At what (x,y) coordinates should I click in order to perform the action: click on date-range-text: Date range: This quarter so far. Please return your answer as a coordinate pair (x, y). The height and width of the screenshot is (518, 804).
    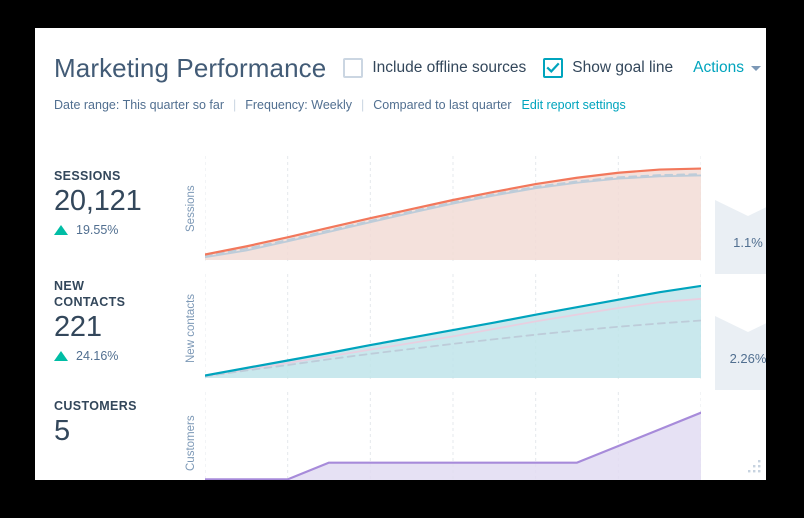
    Looking at the image, I should click on (139, 105).